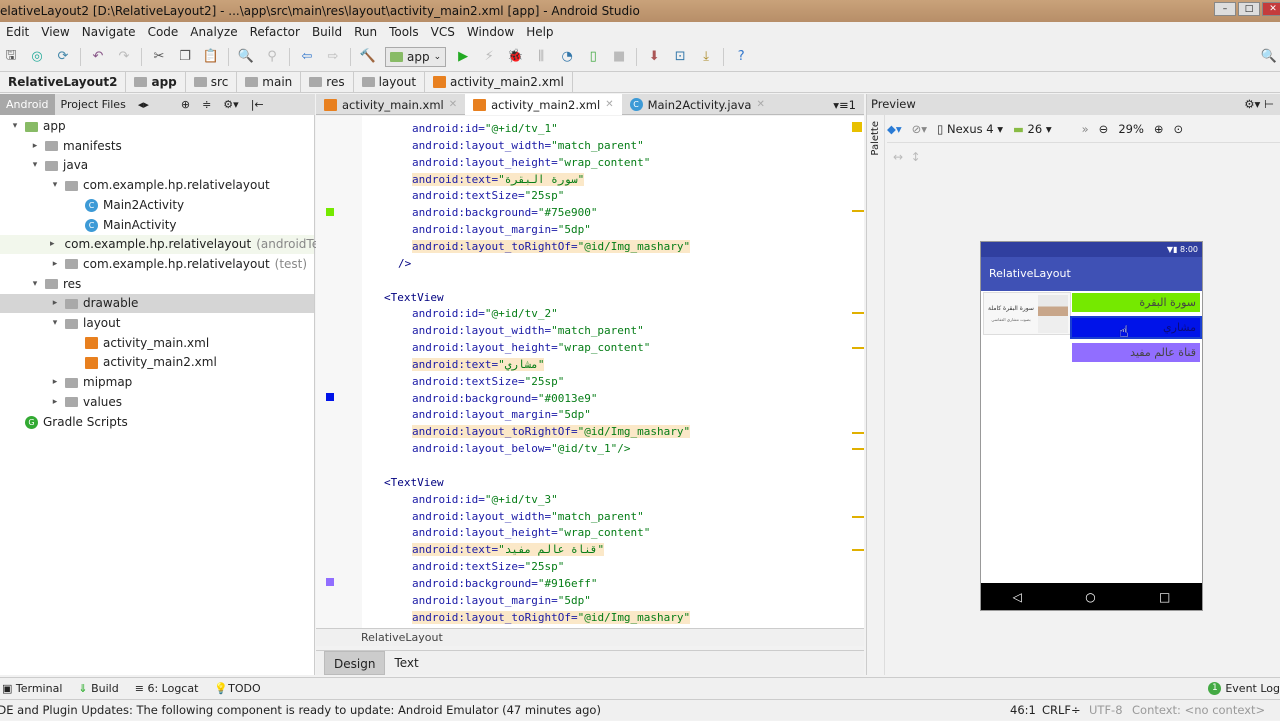 This screenshot has height=721, width=1280. Describe the element at coordinates (213, 32) in the screenshot. I see `menu-analyze: Analyze` at that location.